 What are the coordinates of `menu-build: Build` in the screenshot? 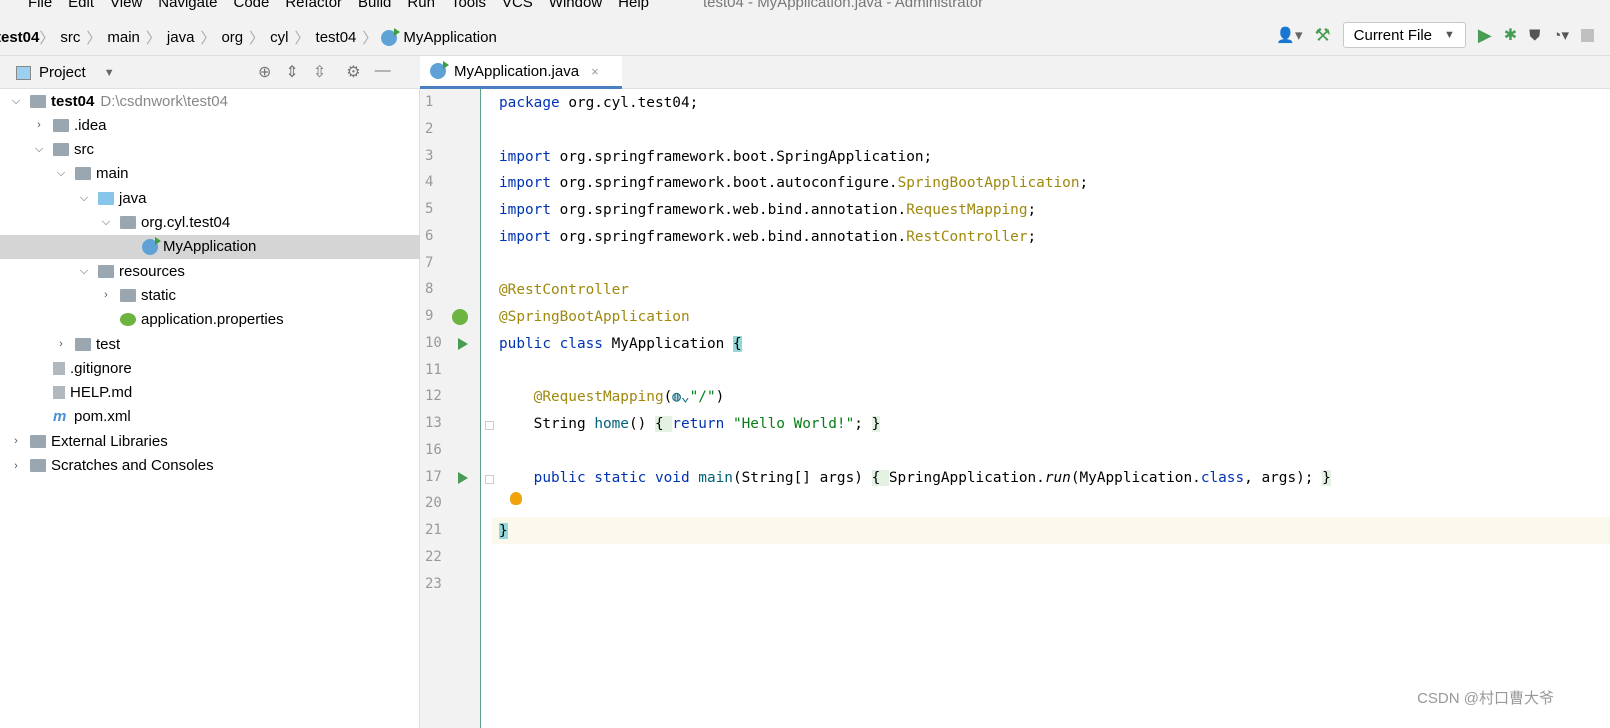 It's located at (374, 5).